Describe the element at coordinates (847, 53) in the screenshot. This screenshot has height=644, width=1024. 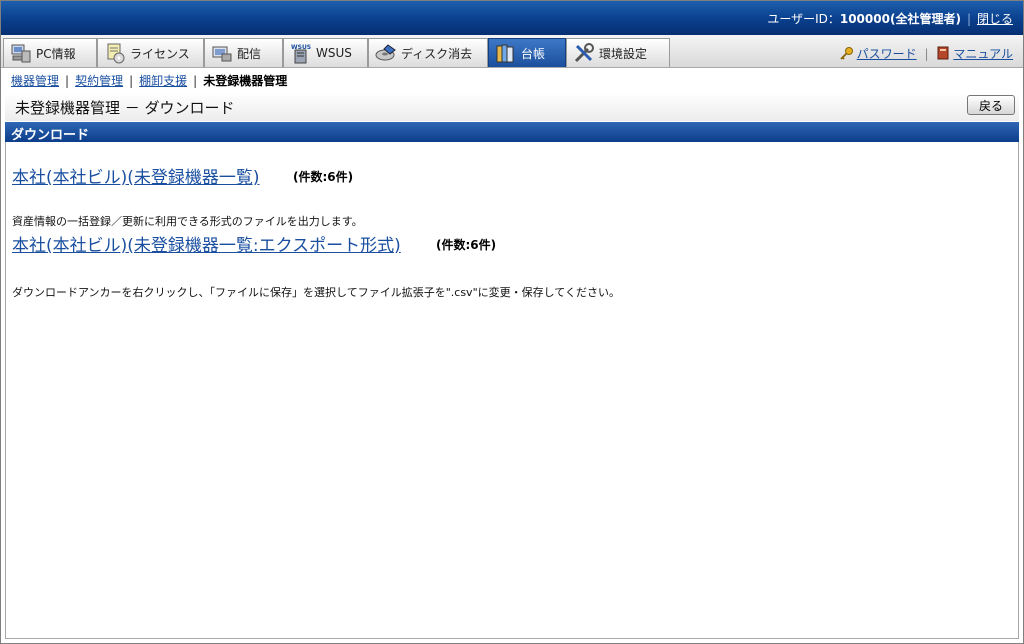
I see `key-icon` at that location.